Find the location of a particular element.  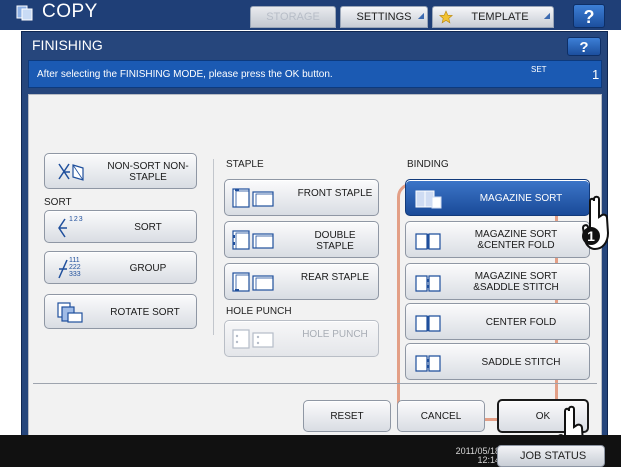

hand-pointer-icon is located at coordinates (595, 223).